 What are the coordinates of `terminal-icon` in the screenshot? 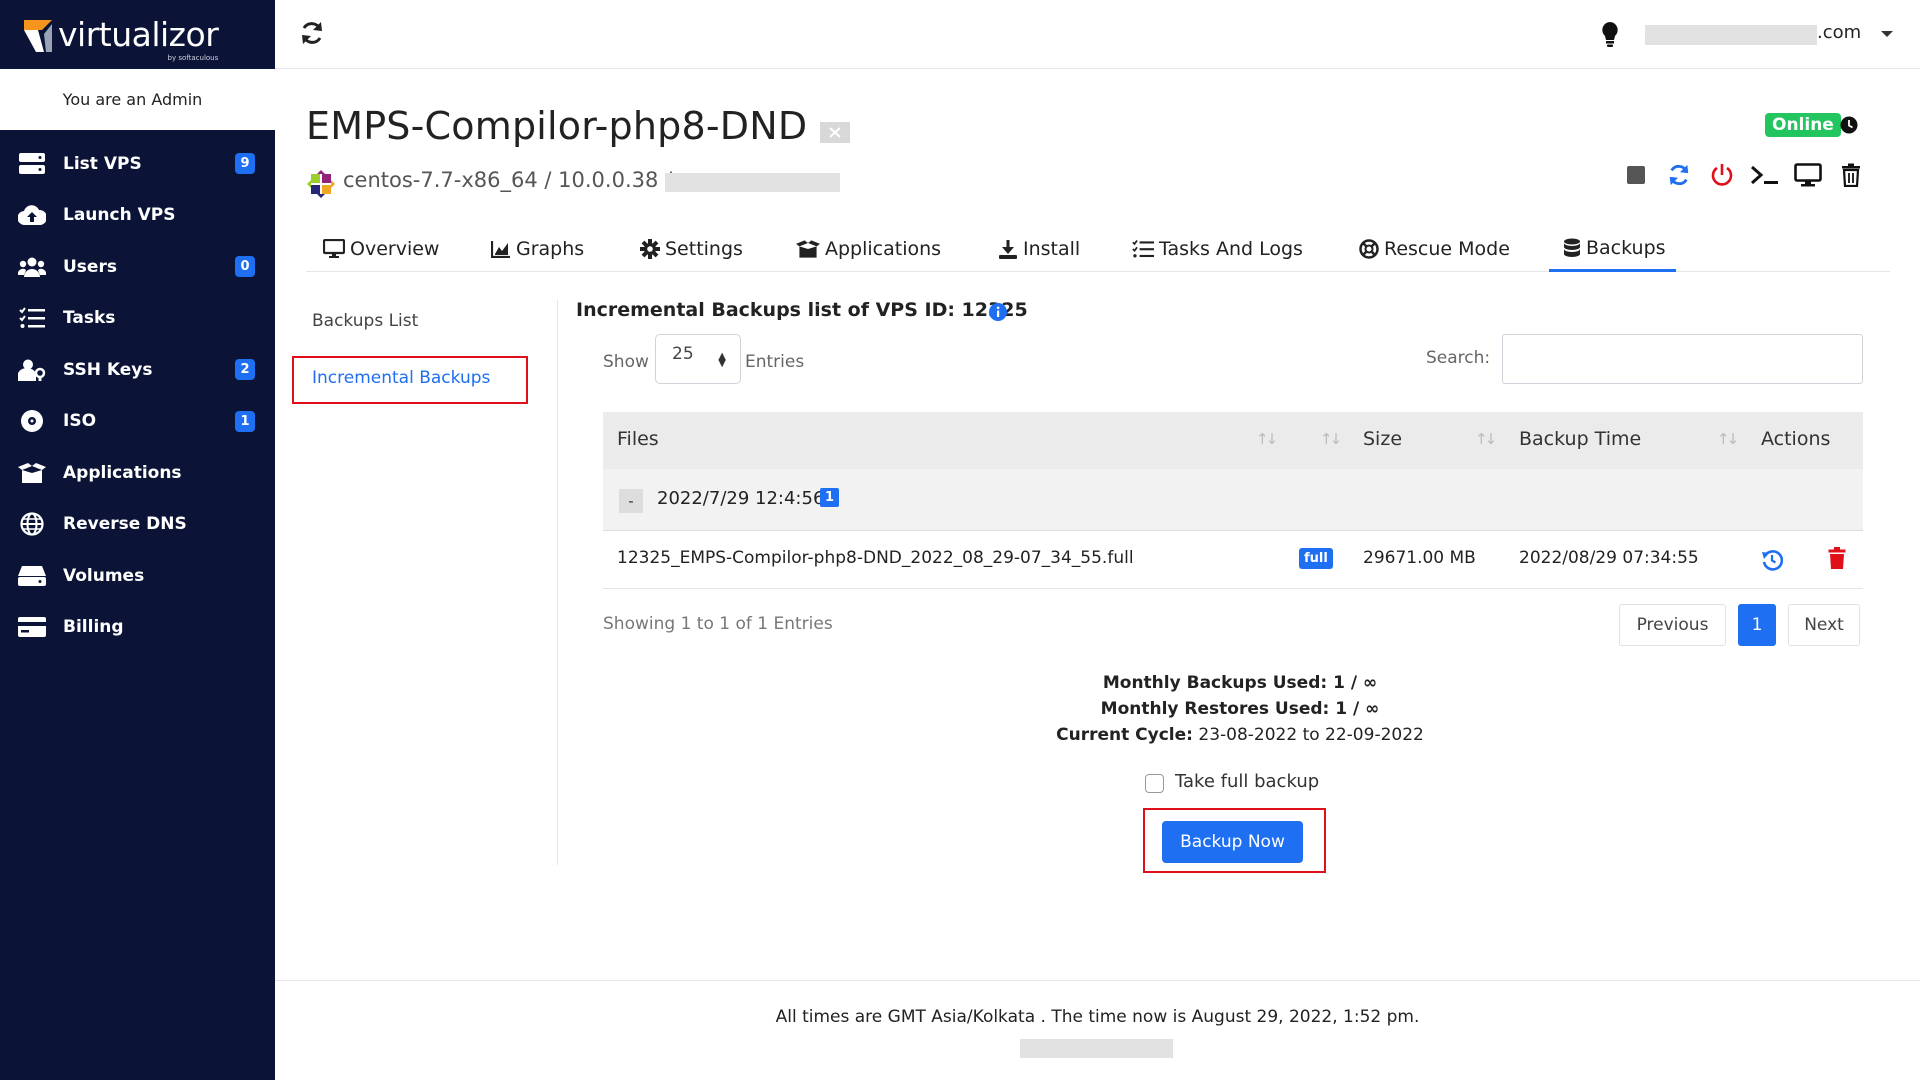 It's located at (1764, 175).